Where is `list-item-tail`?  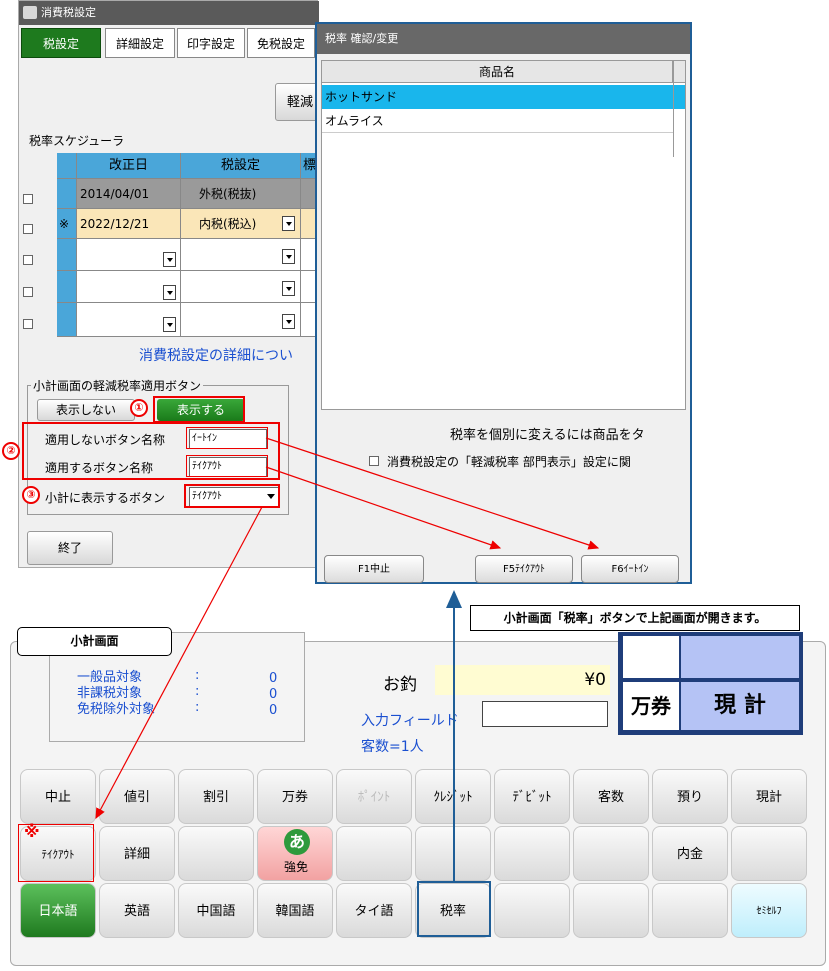
list-item-tail is located at coordinates (679, 97).